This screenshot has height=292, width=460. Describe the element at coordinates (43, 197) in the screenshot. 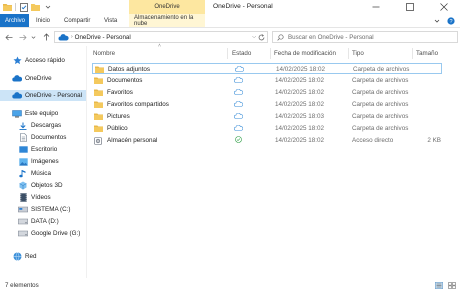

I see `nav-item-videos: Vídeos` at that location.